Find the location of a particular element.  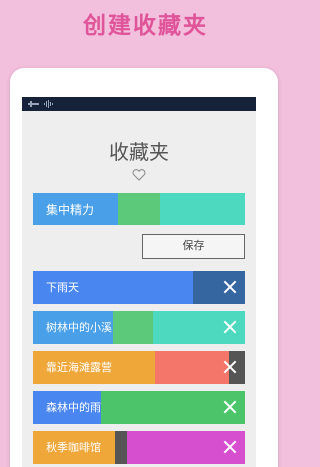

favorite-label: 靠近海滩露营 is located at coordinates (79, 367).